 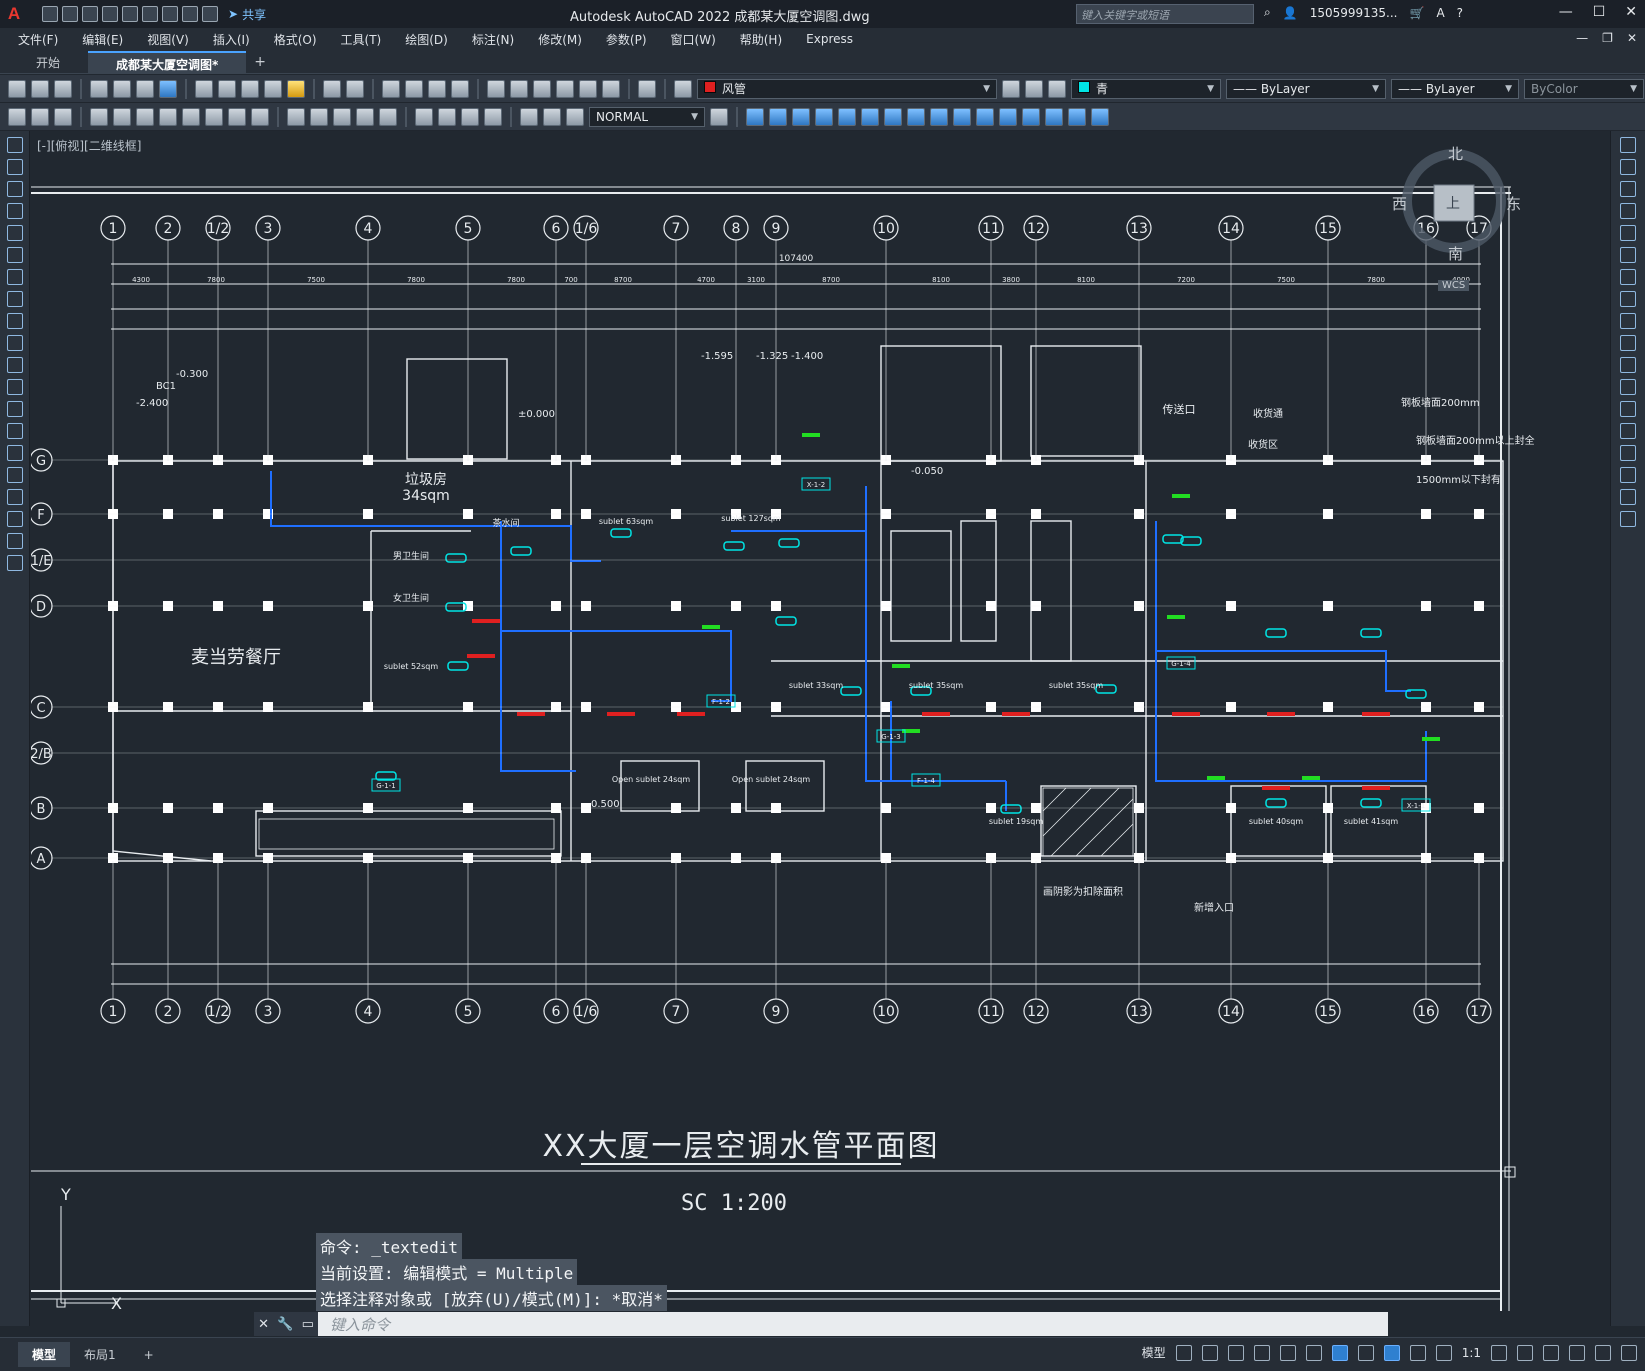 I want to click on point-icon, so click(x=14, y=431).